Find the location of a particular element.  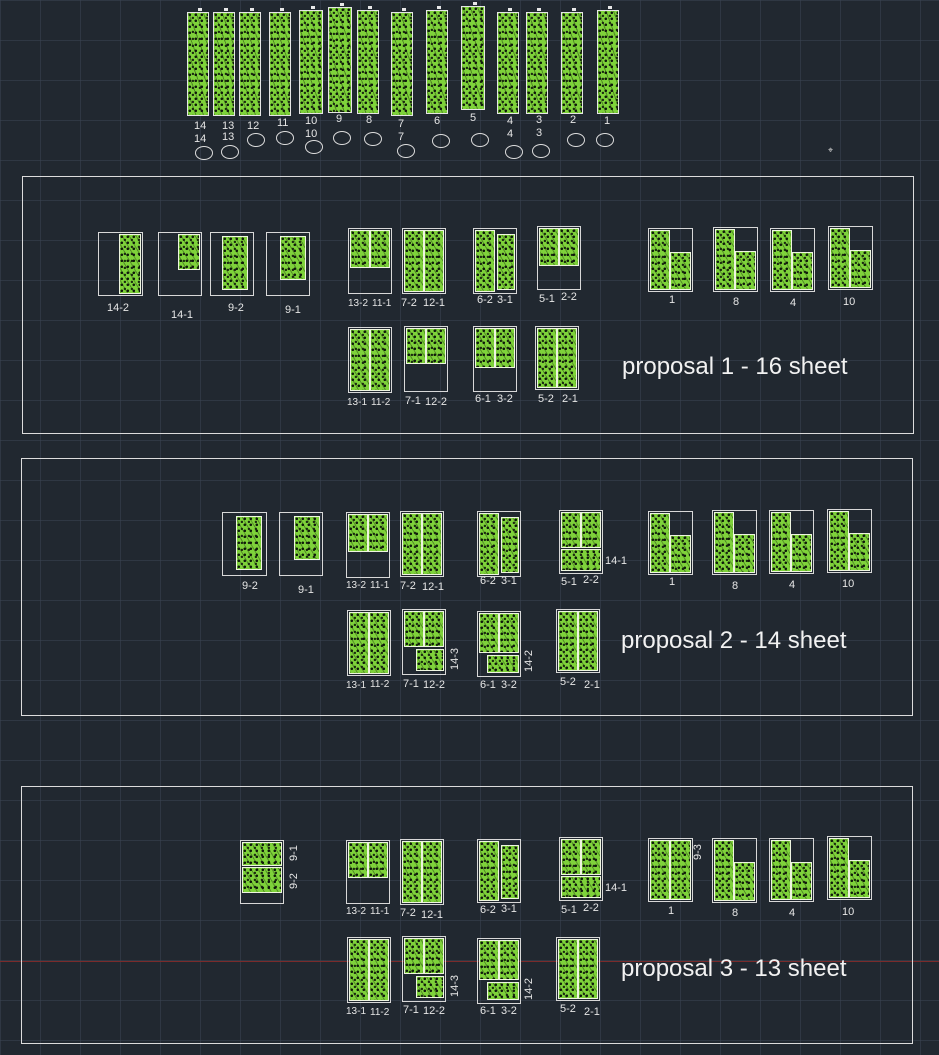

sheet-label: 14-3 is located at coordinates (455, 658).